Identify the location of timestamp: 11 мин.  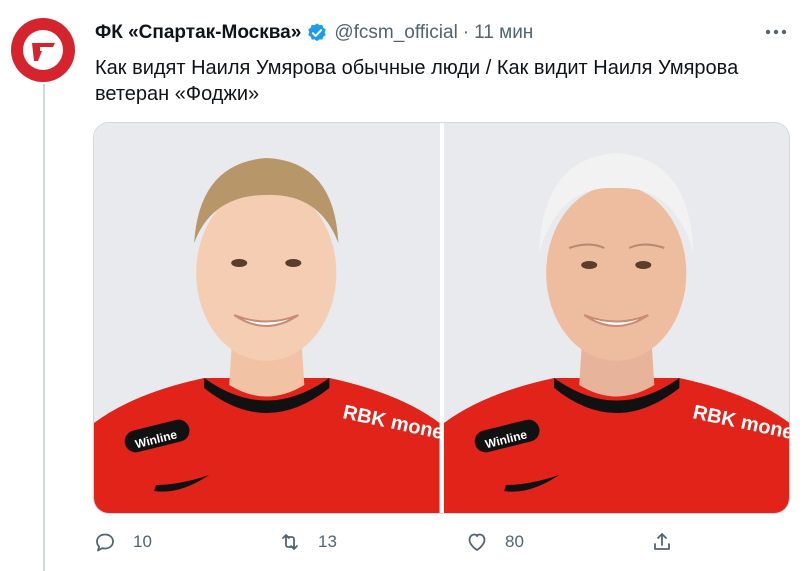
(503, 33).